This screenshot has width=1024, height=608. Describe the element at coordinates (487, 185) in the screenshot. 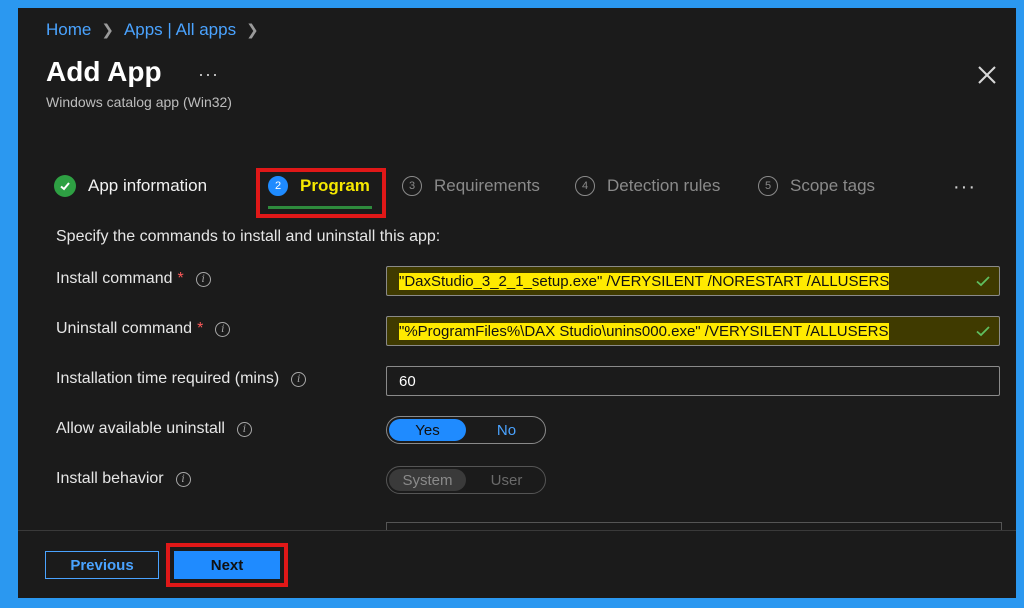

I see `tab-label: Requirements` at that location.